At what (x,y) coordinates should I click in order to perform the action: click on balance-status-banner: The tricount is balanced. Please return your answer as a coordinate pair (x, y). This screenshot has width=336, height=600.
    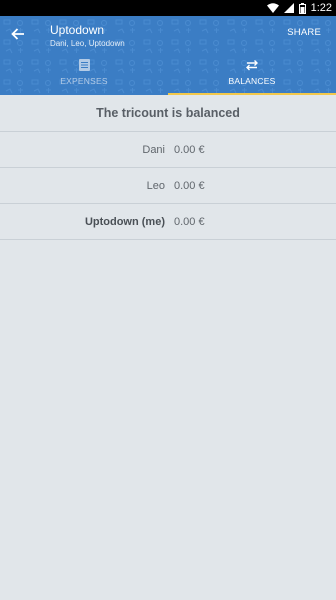
    Looking at the image, I should click on (168, 113).